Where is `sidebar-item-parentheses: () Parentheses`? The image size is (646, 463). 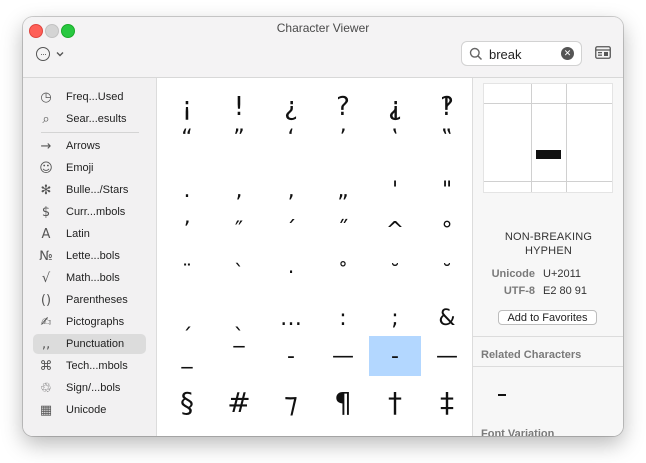
sidebar-item-parentheses: () Parentheses is located at coordinates (89, 300).